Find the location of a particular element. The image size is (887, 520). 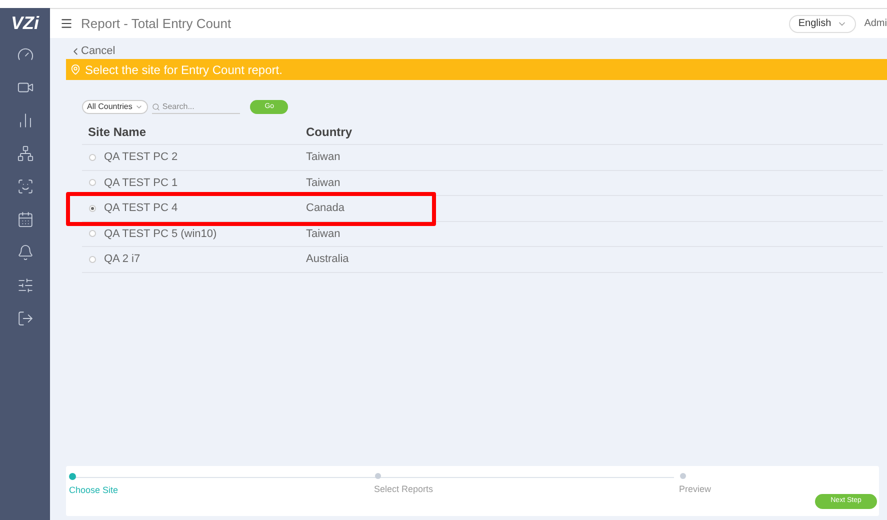

logo: VZi is located at coordinates (24, 23).